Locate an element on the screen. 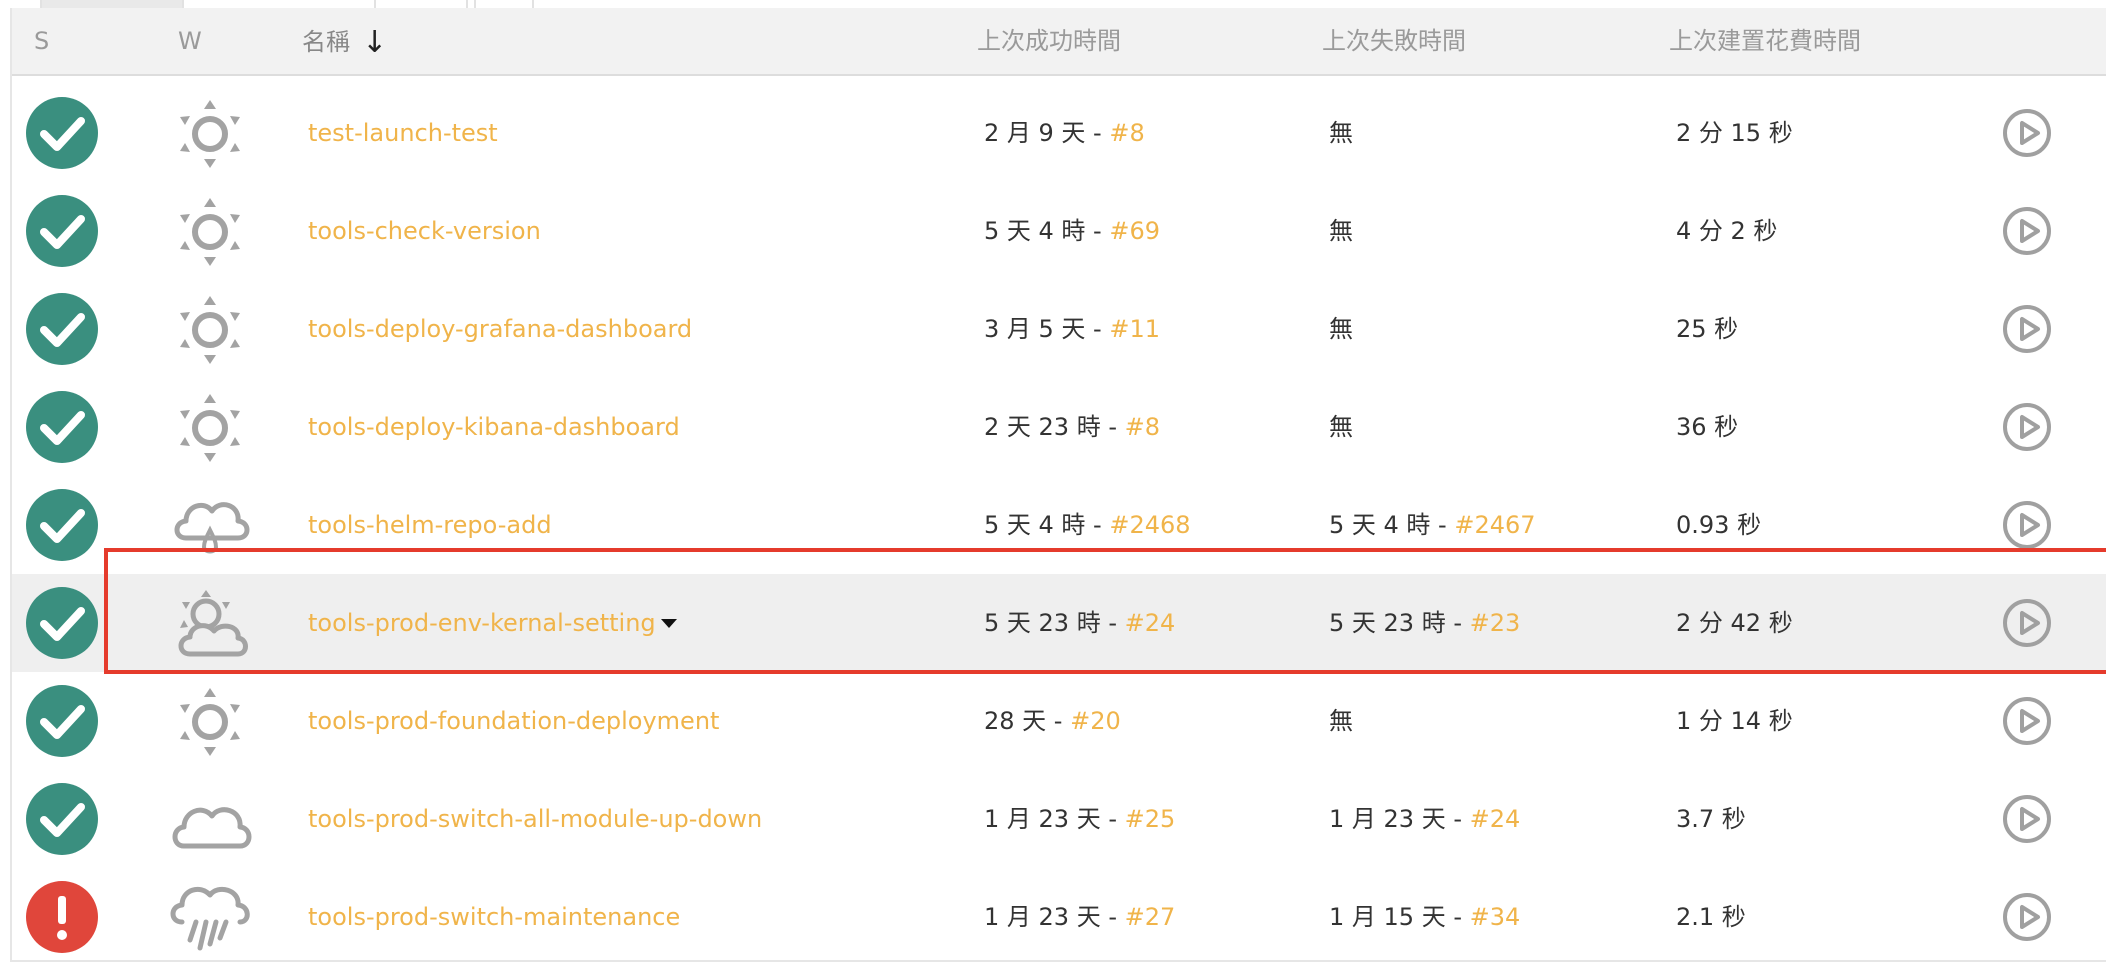 The height and width of the screenshot is (968, 2106). last-success-build-link: #25 is located at coordinates (1150, 819).